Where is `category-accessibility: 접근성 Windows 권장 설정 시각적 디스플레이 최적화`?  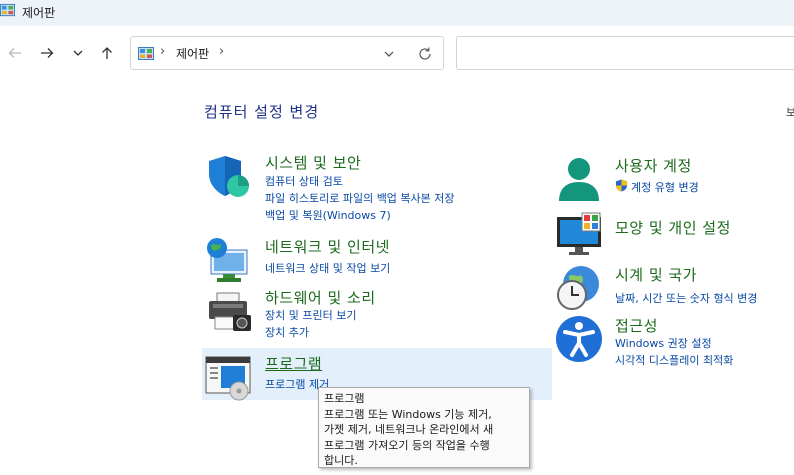
category-accessibility: 접근성 Windows 권장 설정 시각적 디스플레이 최적화 is located at coordinates (674, 341).